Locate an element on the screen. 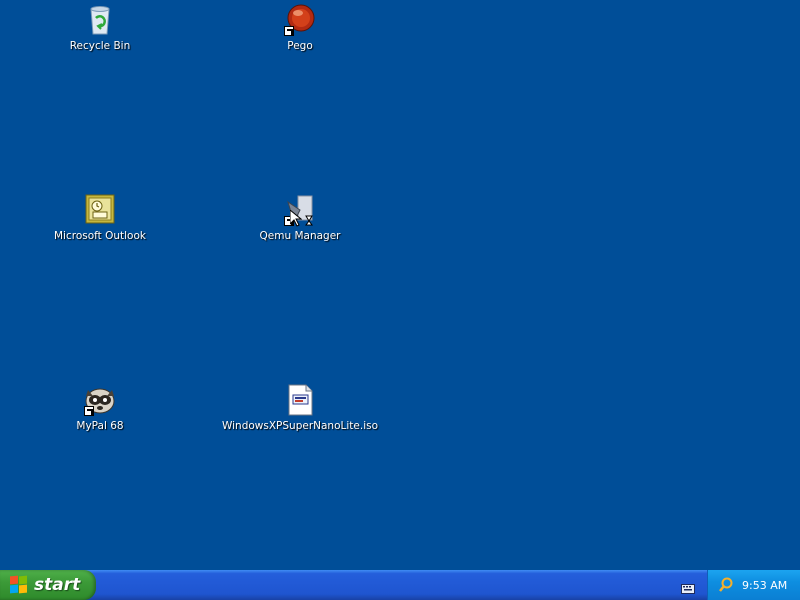 The width and height of the screenshot is (800, 600). icon-label: WindowsXPSuperNanoLite.iso is located at coordinates (300, 426).